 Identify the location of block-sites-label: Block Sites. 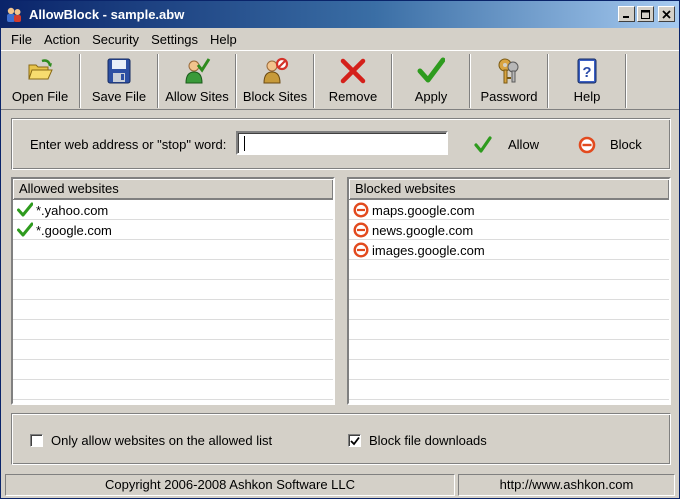
(275, 96).